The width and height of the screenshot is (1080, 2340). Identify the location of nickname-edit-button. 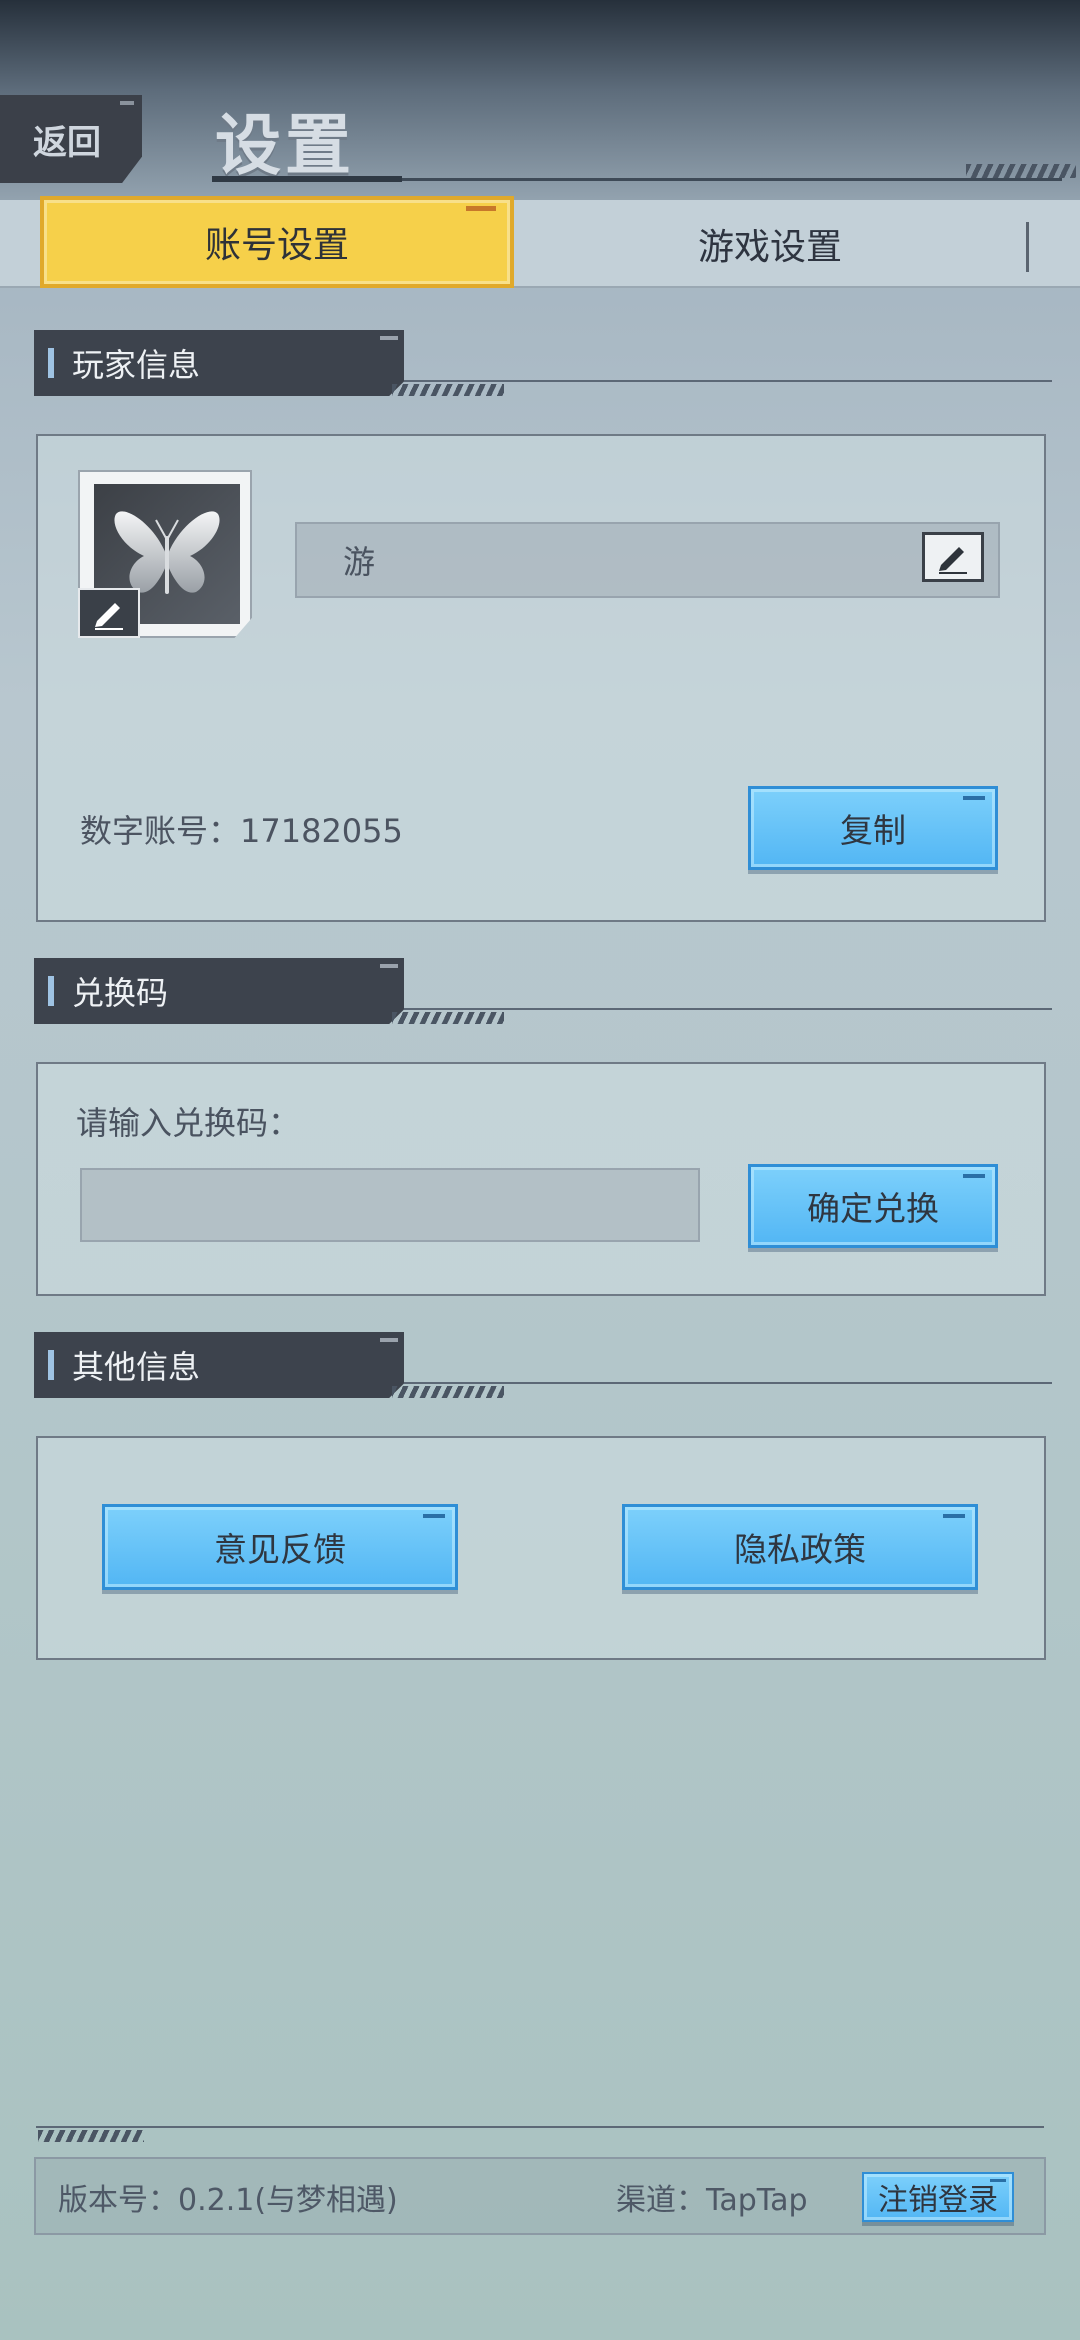
(953, 557).